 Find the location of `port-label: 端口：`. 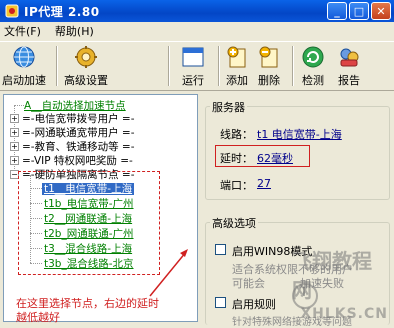

port-label: 端口： is located at coordinates (236, 185).